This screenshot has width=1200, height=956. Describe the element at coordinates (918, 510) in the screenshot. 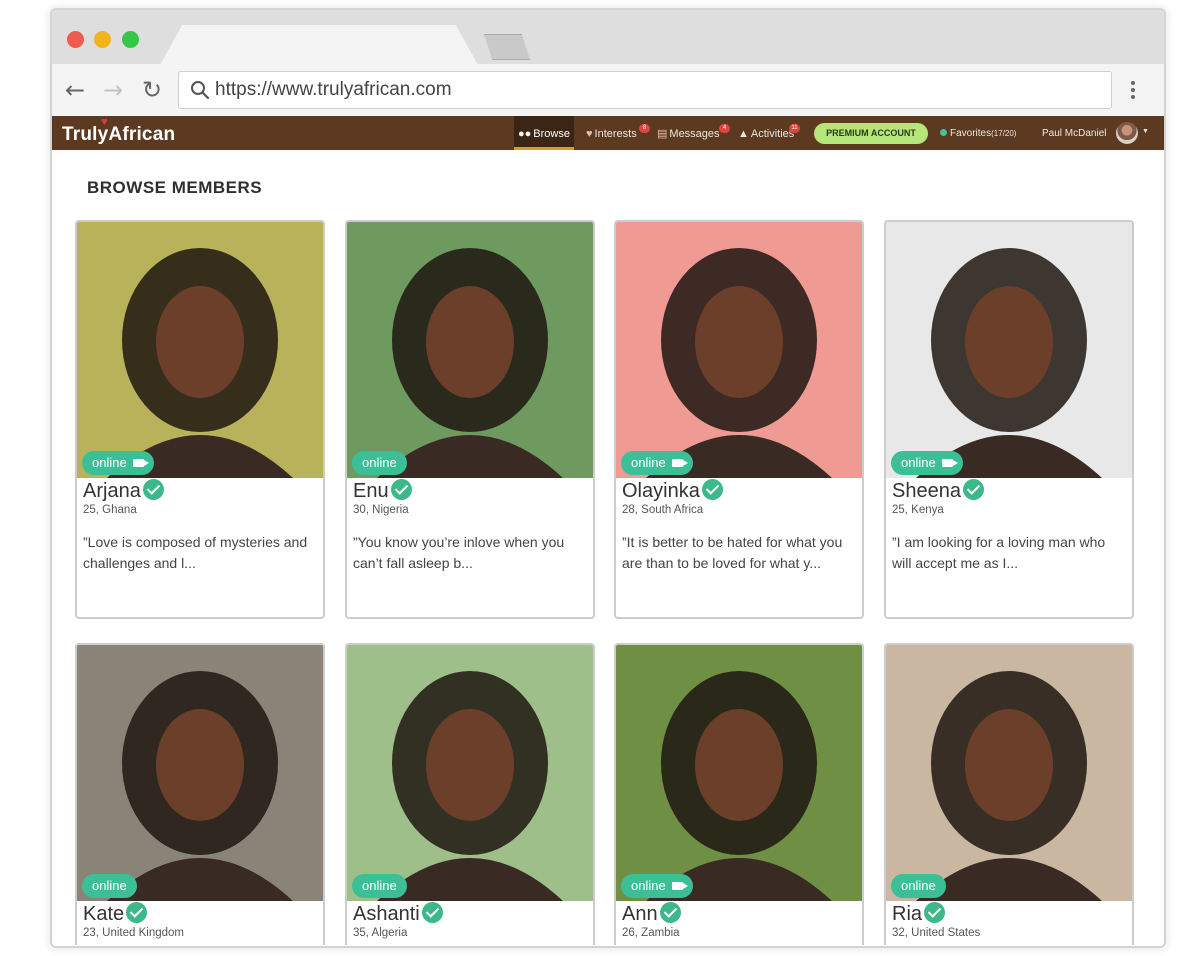

I see `member-age-location: 25, Kenya` at that location.